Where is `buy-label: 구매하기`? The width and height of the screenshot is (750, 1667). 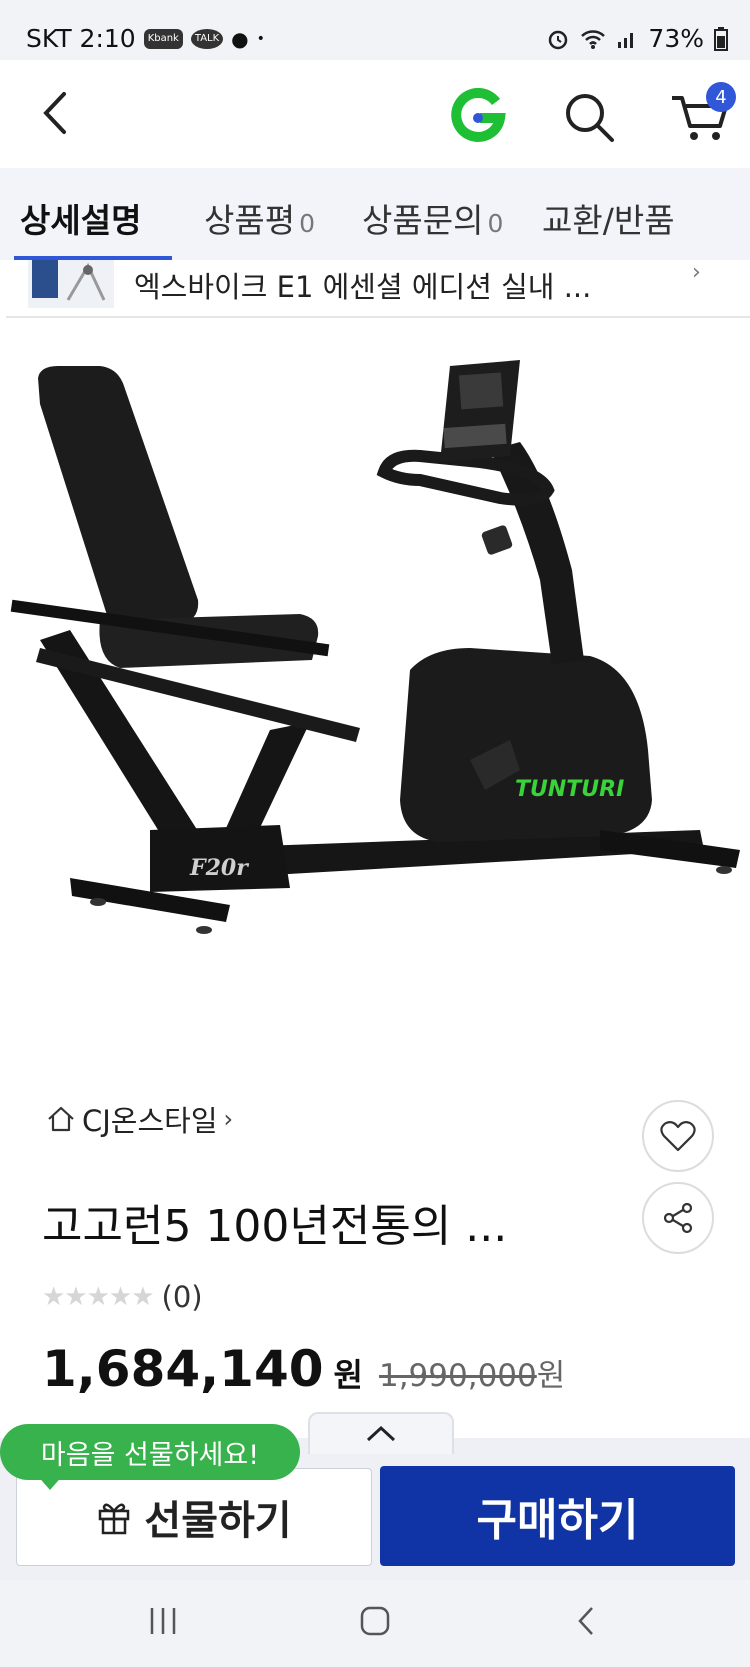 buy-label: 구매하기 is located at coordinates (557, 1520).